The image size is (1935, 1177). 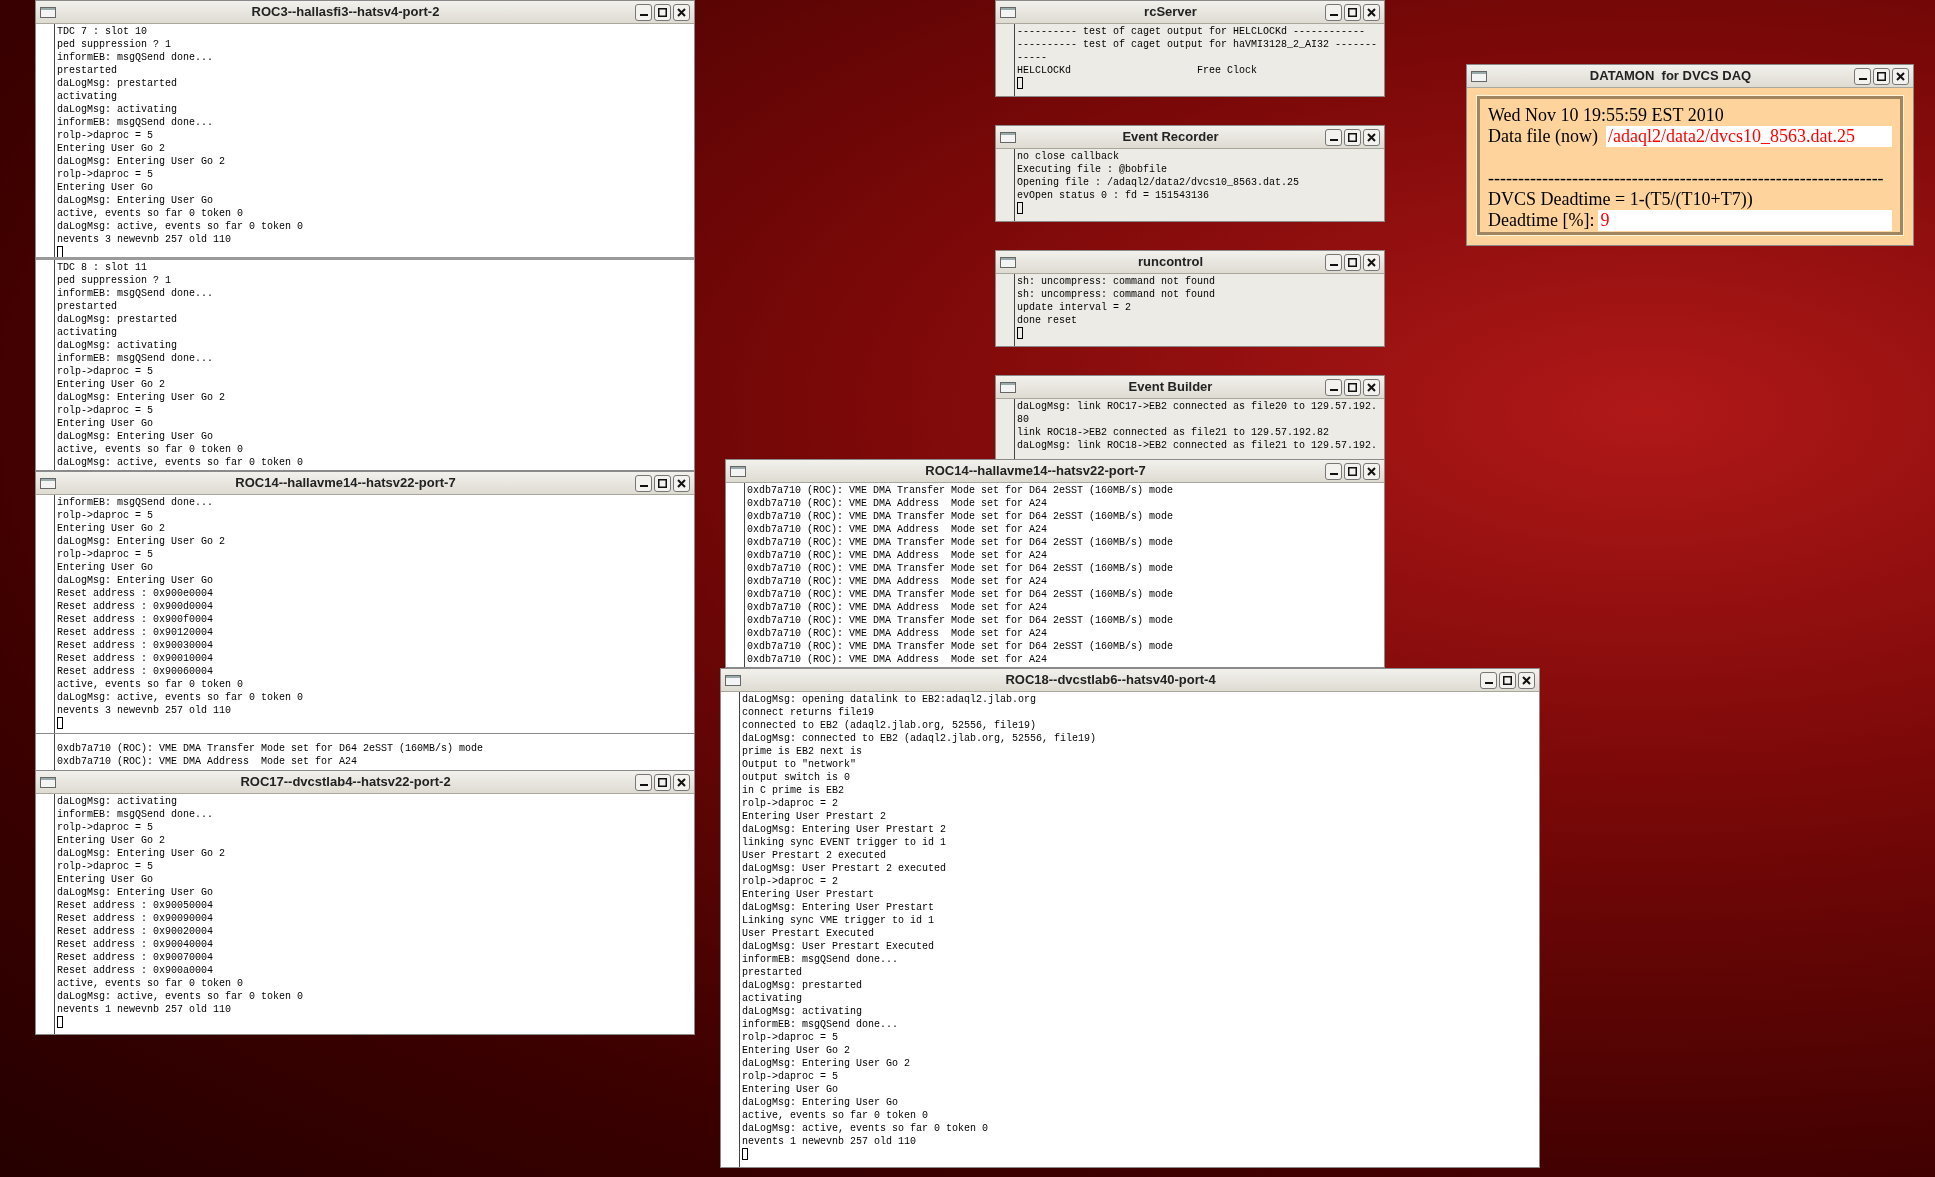 What do you see at coordinates (808, 894) in the screenshot?
I see `terminal-line: Entering User Prestart` at bounding box center [808, 894].